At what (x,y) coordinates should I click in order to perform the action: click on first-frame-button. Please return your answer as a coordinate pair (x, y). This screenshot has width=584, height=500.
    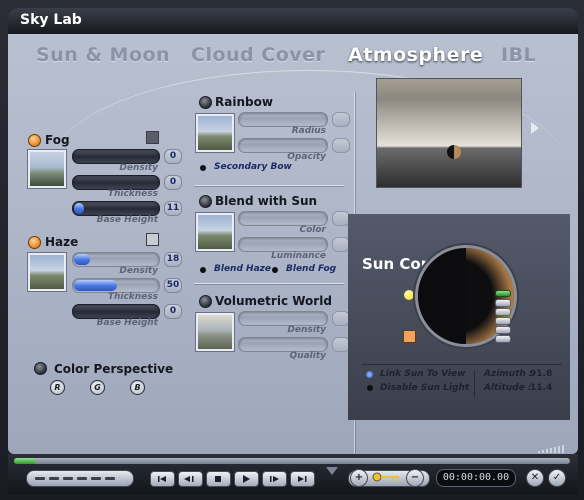
    Looking at the image, I should click on (162, 479).